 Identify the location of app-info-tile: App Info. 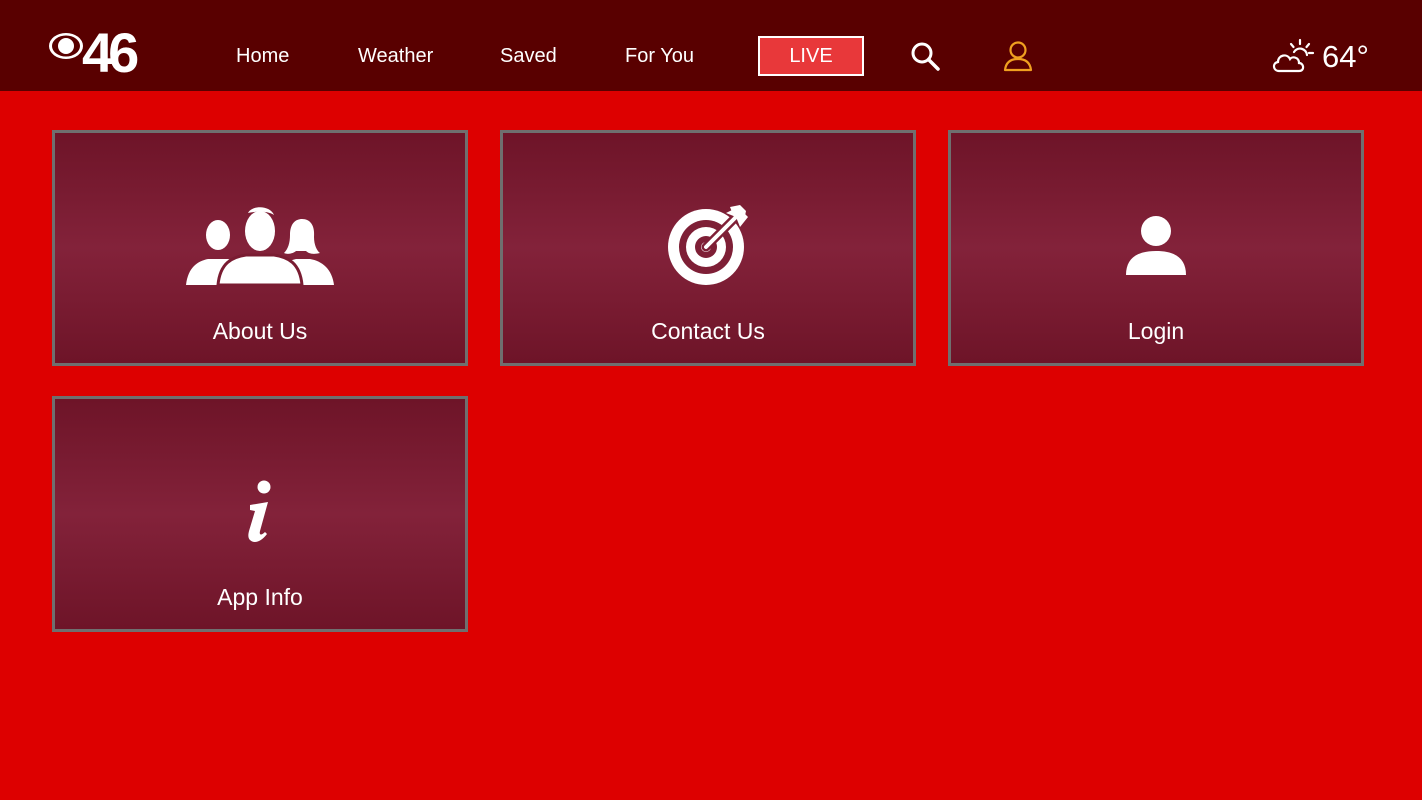
(260, 514).